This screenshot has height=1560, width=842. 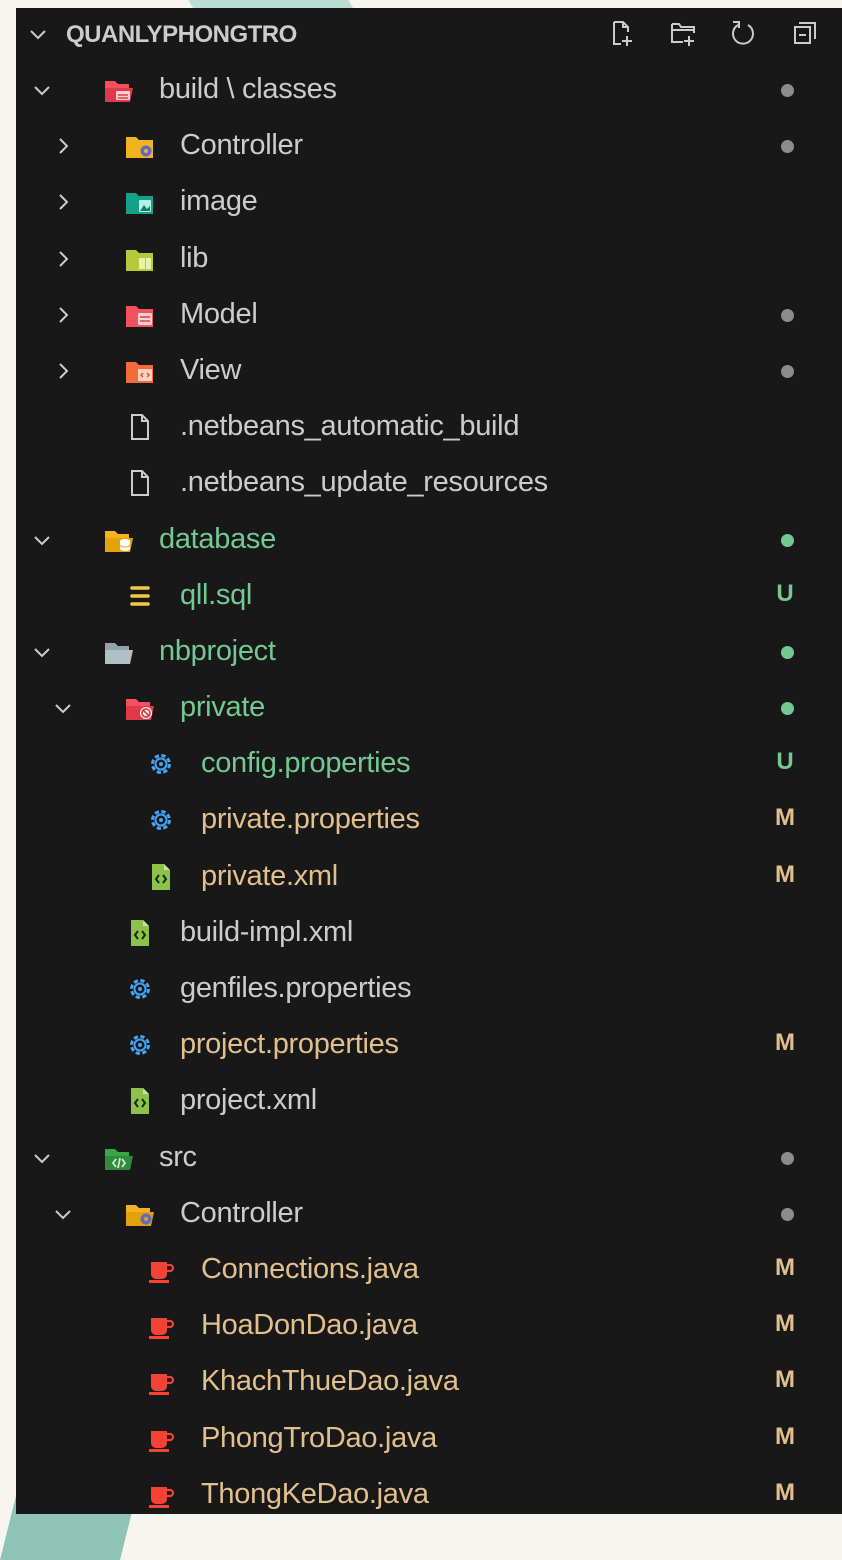 What do you see at coordinates (119, 540) in the screenshot?
I see `folder-database-open-icon` at bounding box center [119, 540].